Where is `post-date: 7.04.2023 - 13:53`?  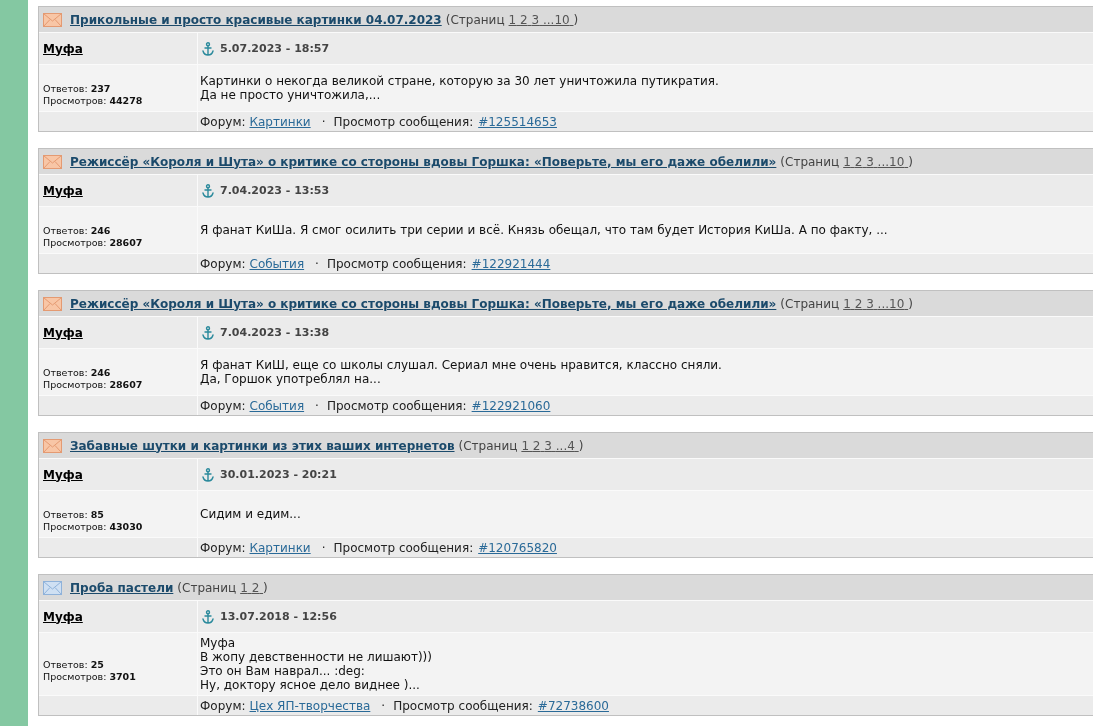 post-date: 7.04.2023 - 13:53 is located at coordinates (275, 190).